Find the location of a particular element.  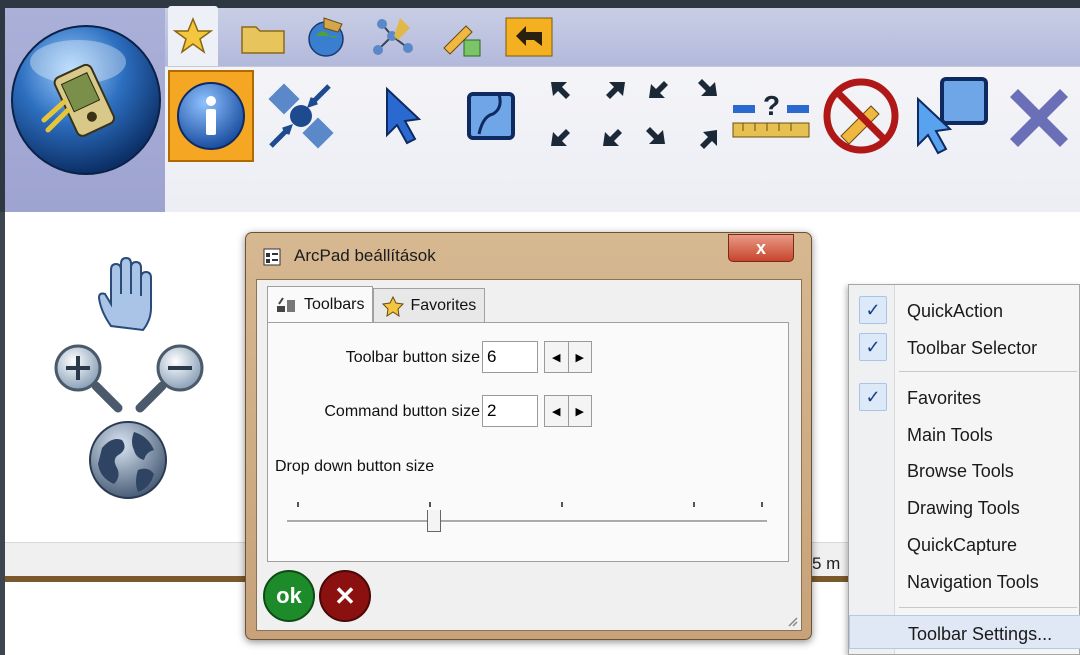

back-arrow-icon is located at coordinates (529, 37).